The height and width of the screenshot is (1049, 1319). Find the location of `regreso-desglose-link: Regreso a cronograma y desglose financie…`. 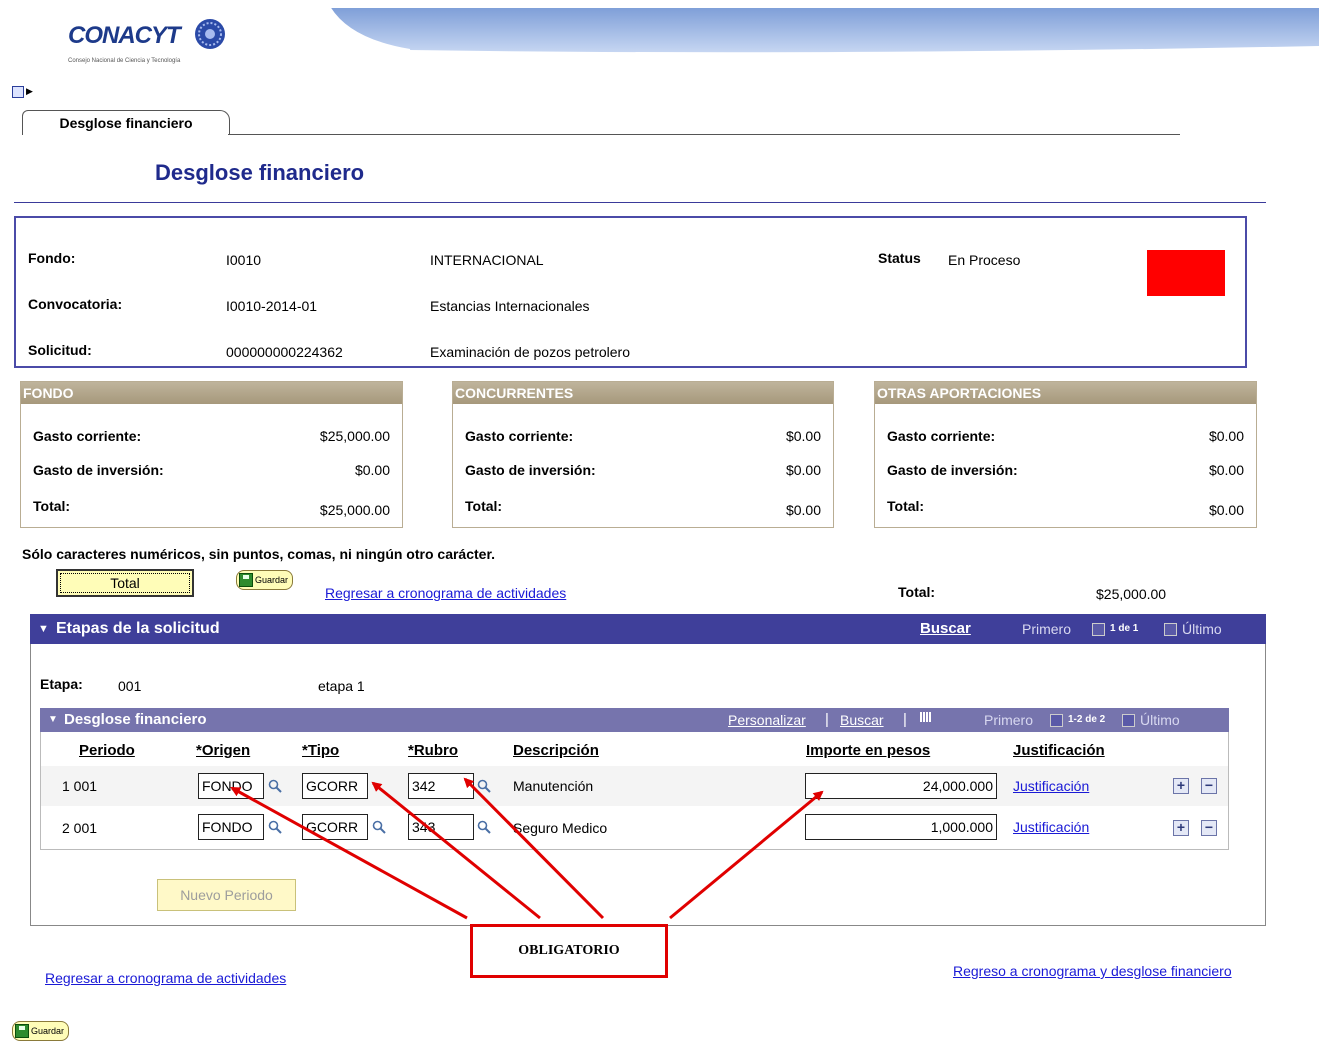

regreso-desglose-link: Regreso a cronograma y desglose financie… is located at coordinates (1092, 971).